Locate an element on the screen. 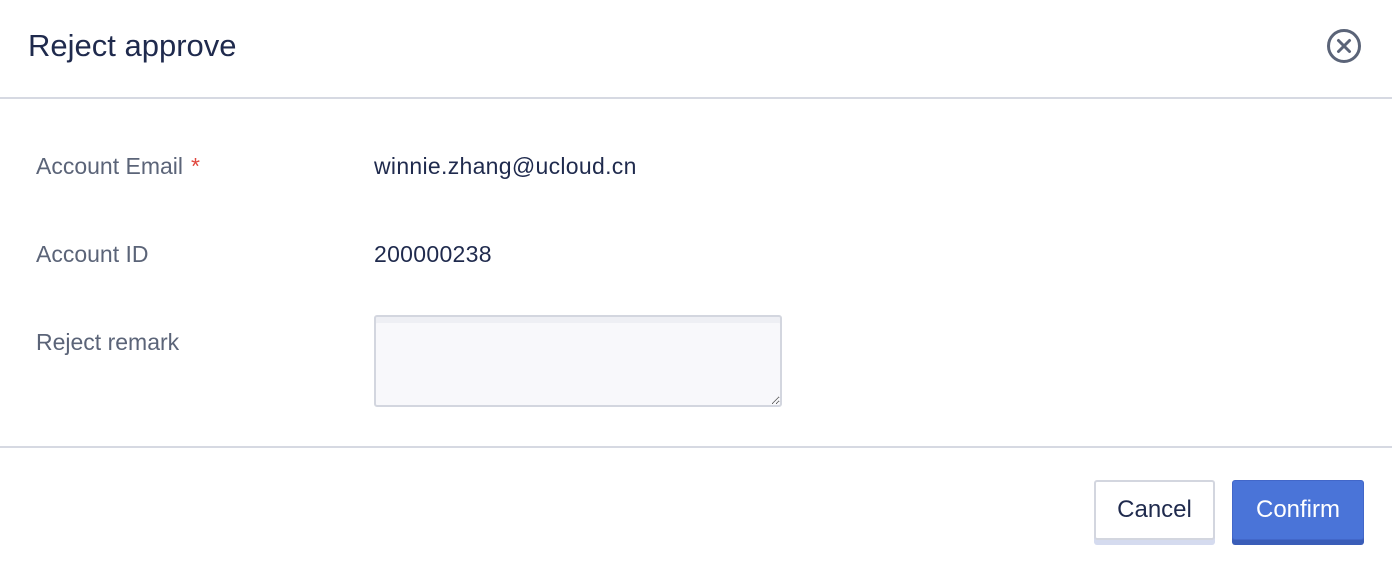 The width and height of the screenshot is (1392, 568). close-circle-icon is located at coordinates (1344, 46).